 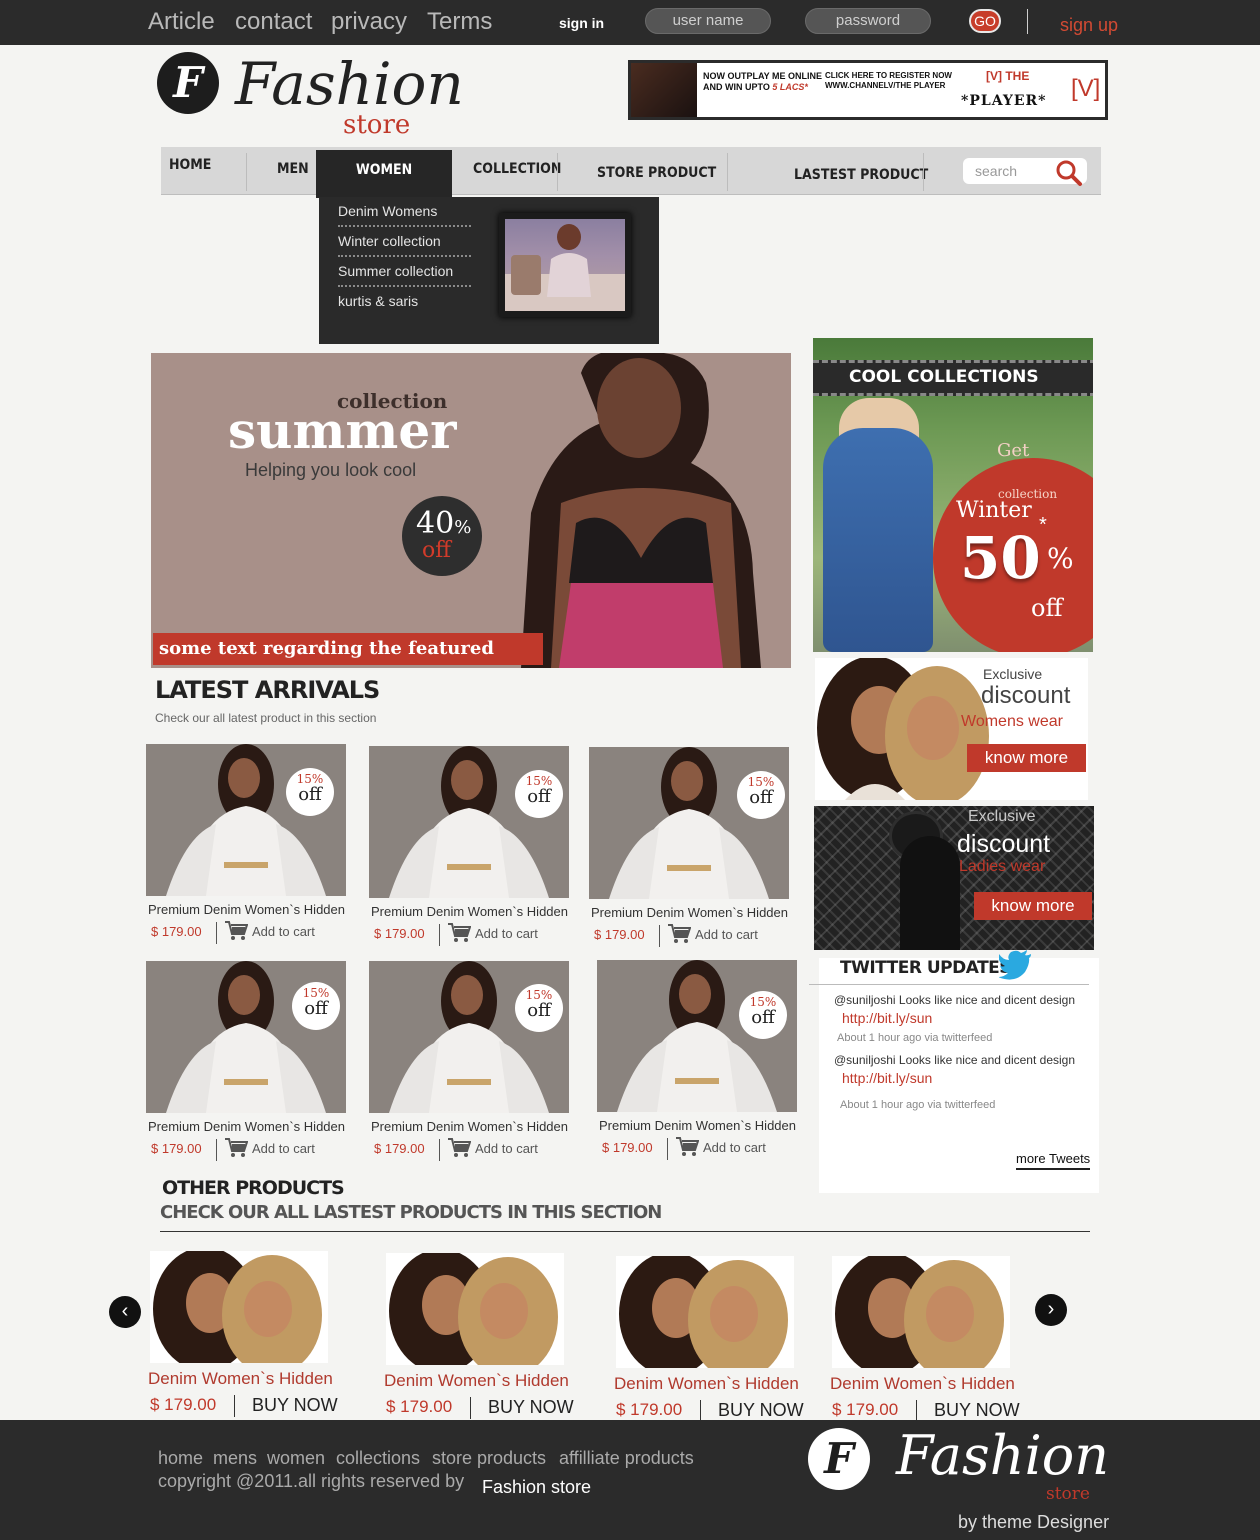 I want to click on footer-link-affiliate-products: affilliate products, so click(x=626, y=1458).